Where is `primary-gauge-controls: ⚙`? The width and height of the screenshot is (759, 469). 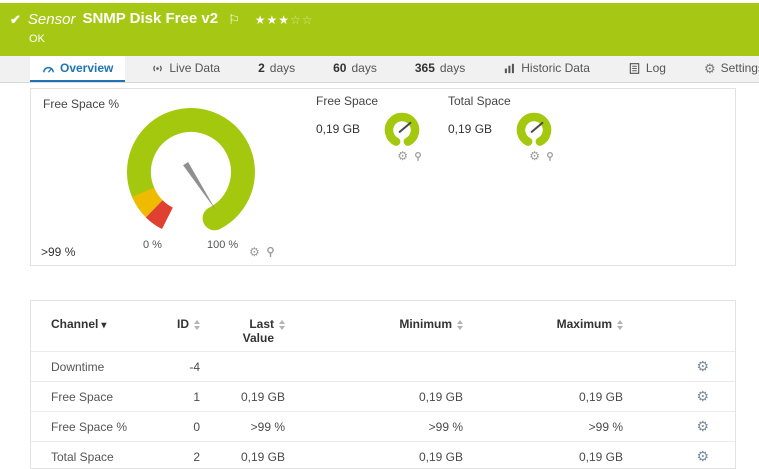 primary-gauge-controls: ⚙ is located at coordinates (262, 252).